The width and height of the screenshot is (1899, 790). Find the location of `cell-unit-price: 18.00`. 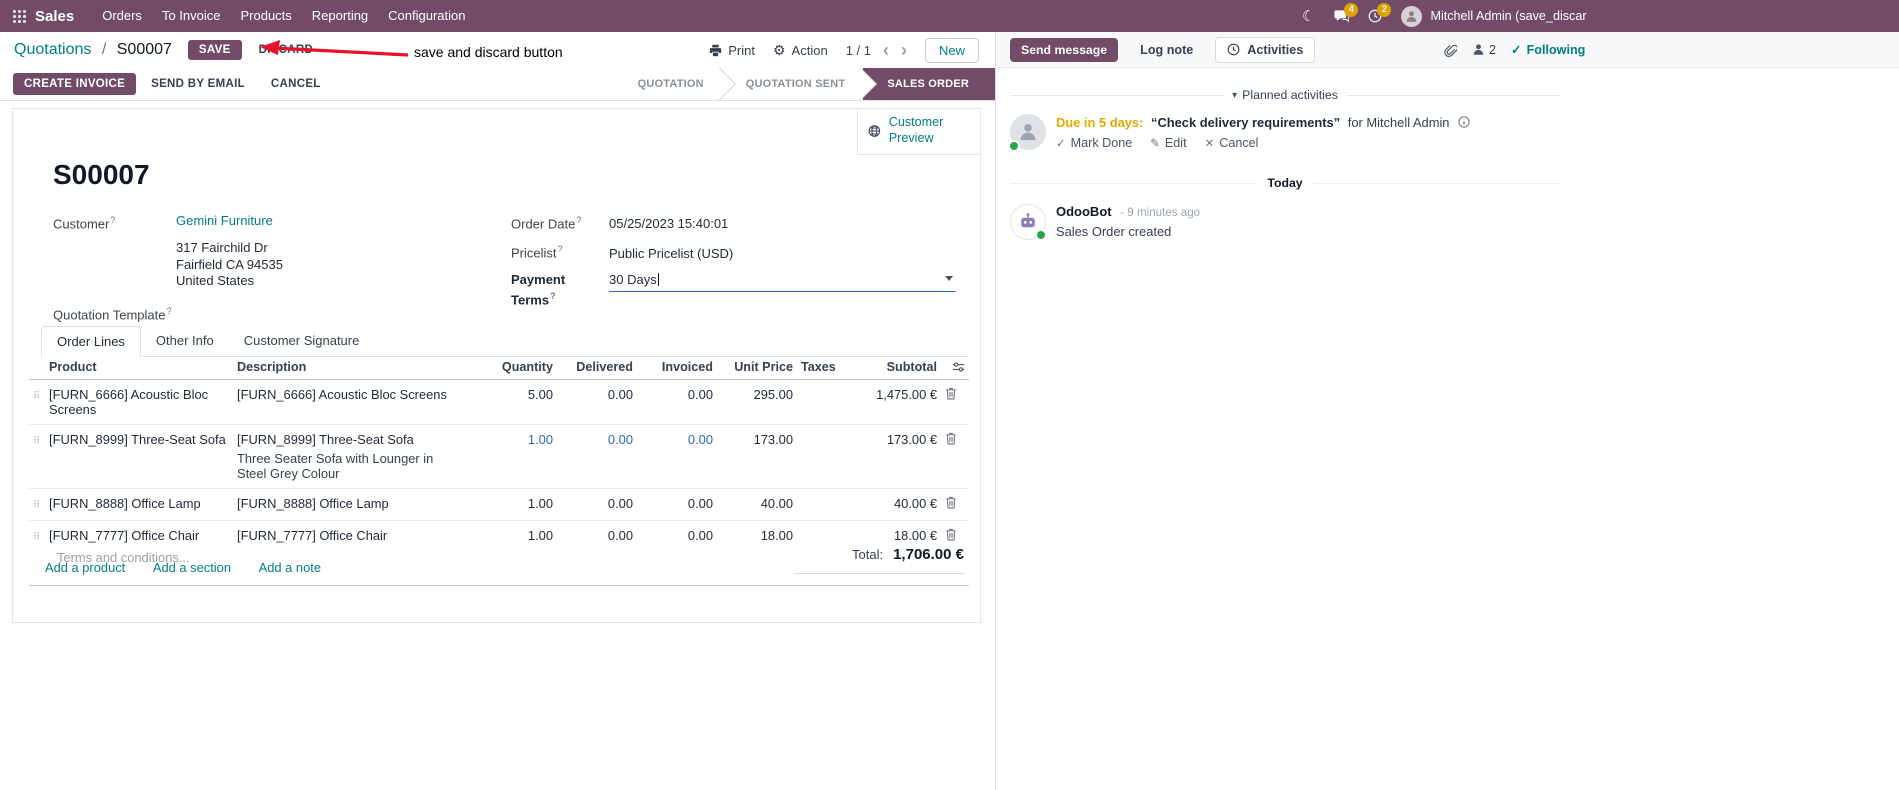

cell-unit-price: 18.00 is located at coordinates (757, 536).